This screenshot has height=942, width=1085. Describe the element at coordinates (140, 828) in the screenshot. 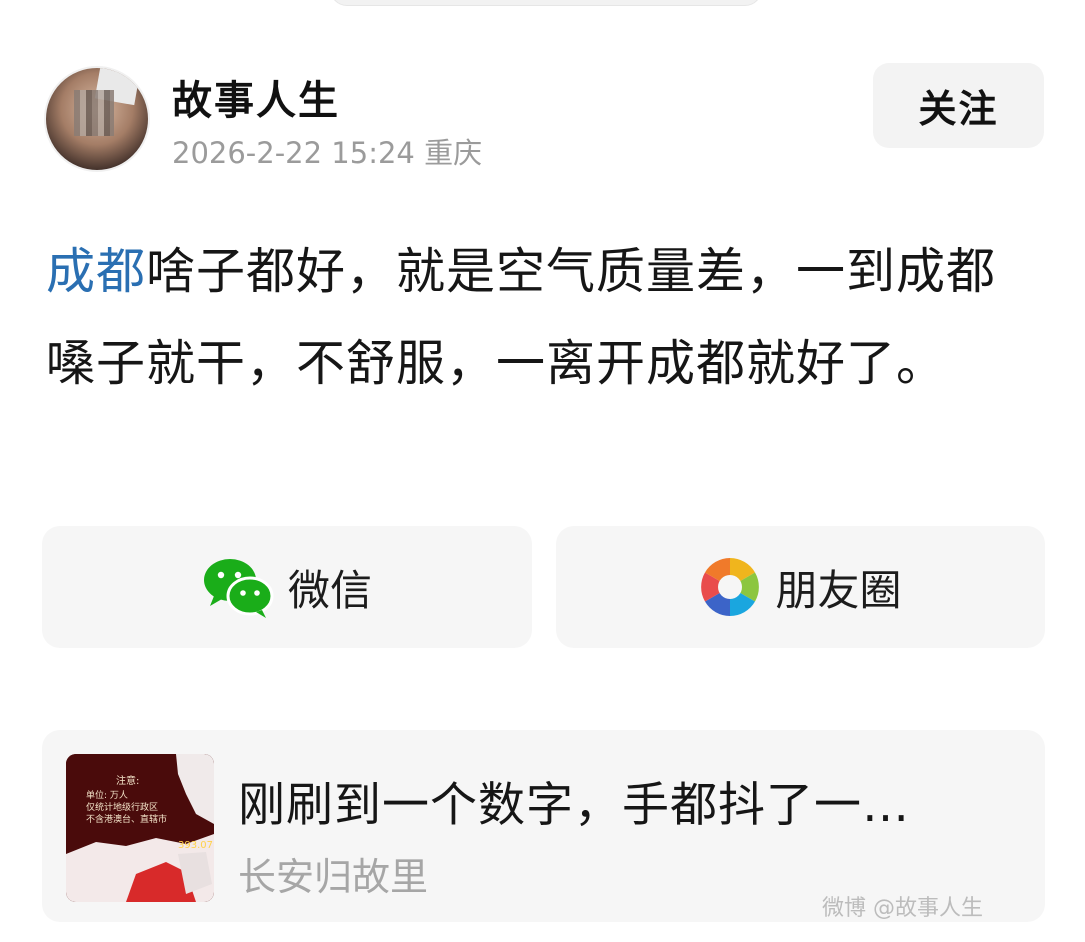

I see `related-thumbnail: 注意: 单位: 万人 仅统计地级行政区 不含港澳台、直辖市 393.07` at that location.